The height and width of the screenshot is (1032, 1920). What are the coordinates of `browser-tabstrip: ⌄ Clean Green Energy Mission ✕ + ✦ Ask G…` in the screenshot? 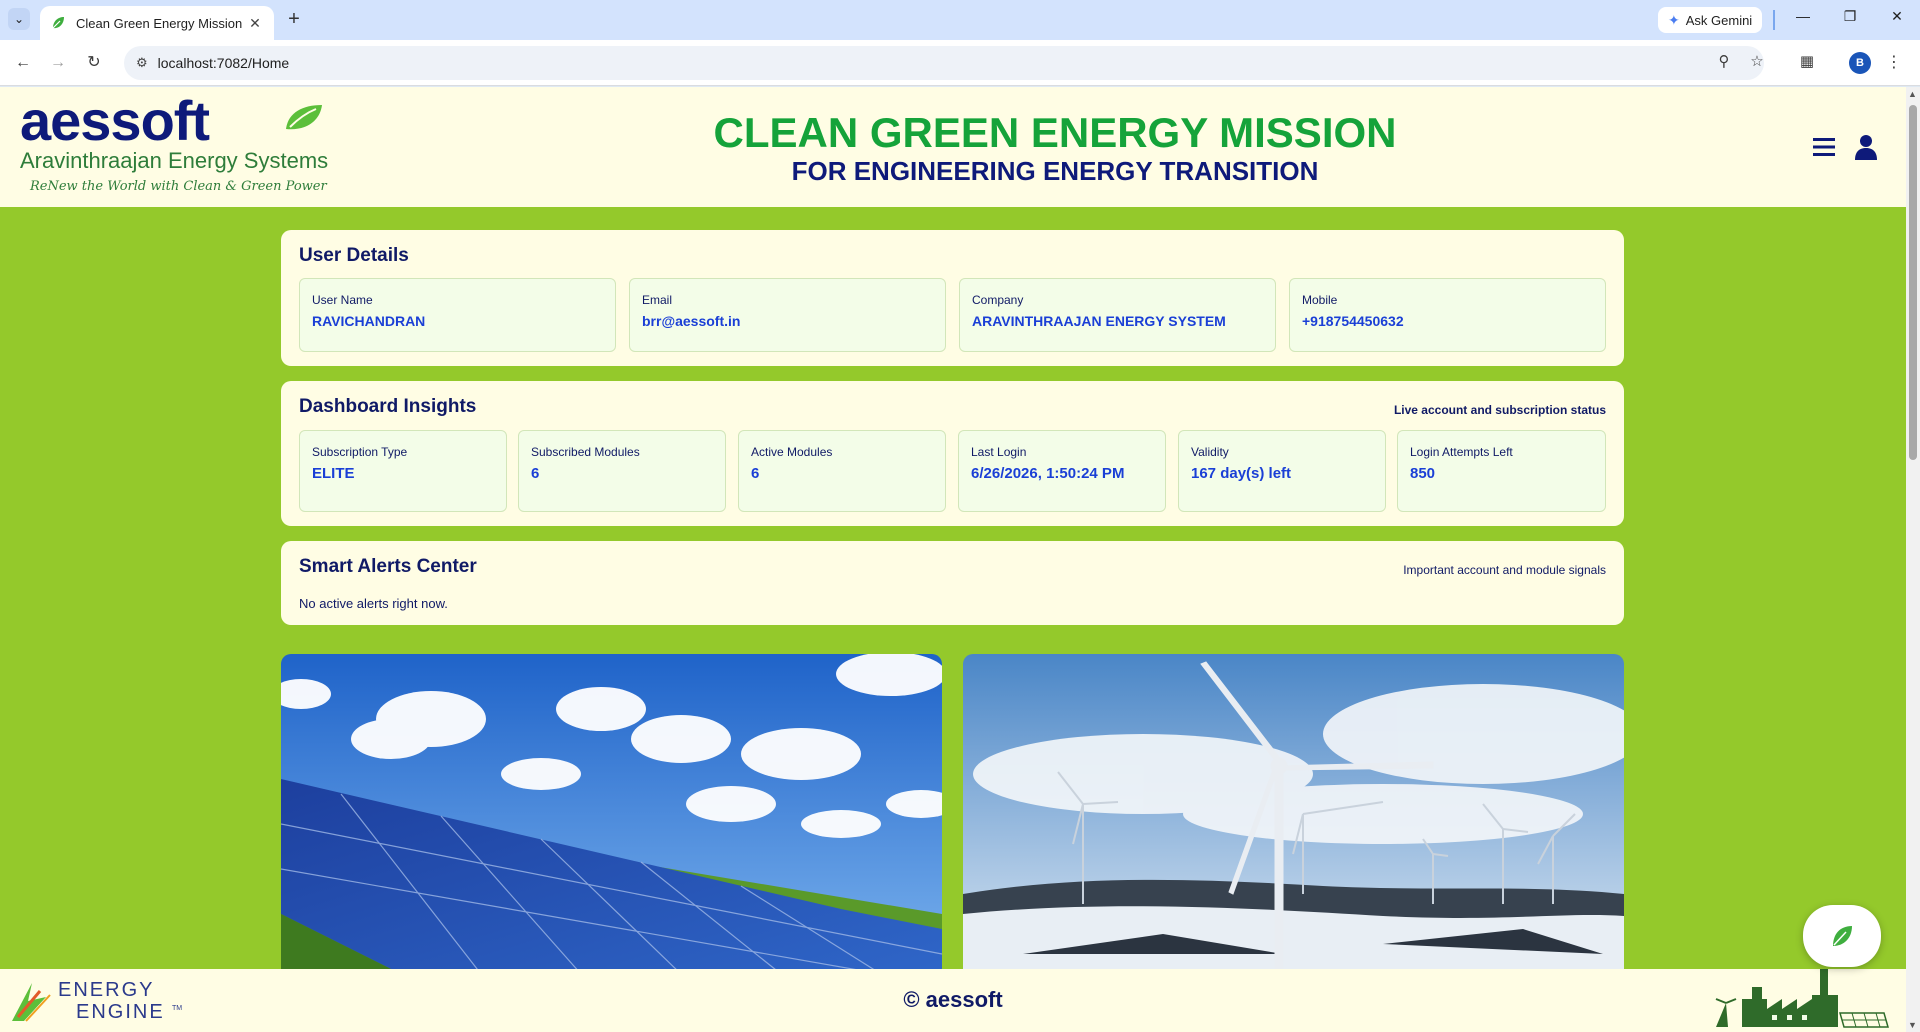 It's located at (960, 20).